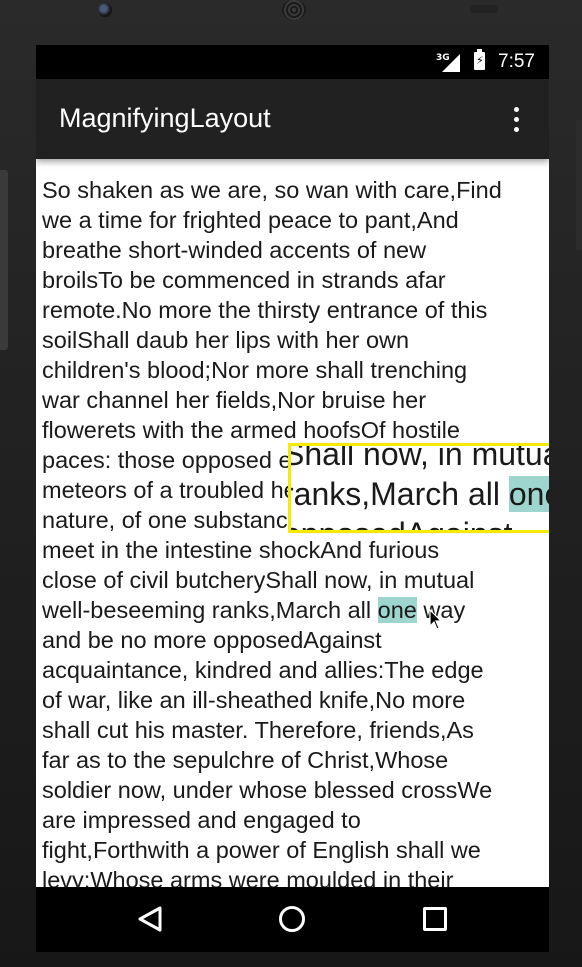 The image size is (582, 967). What do you see at coordinates (420, 522) in the screenshot?
I see `magnified-line: opposedAgainst` at bounding box center [420, 522].